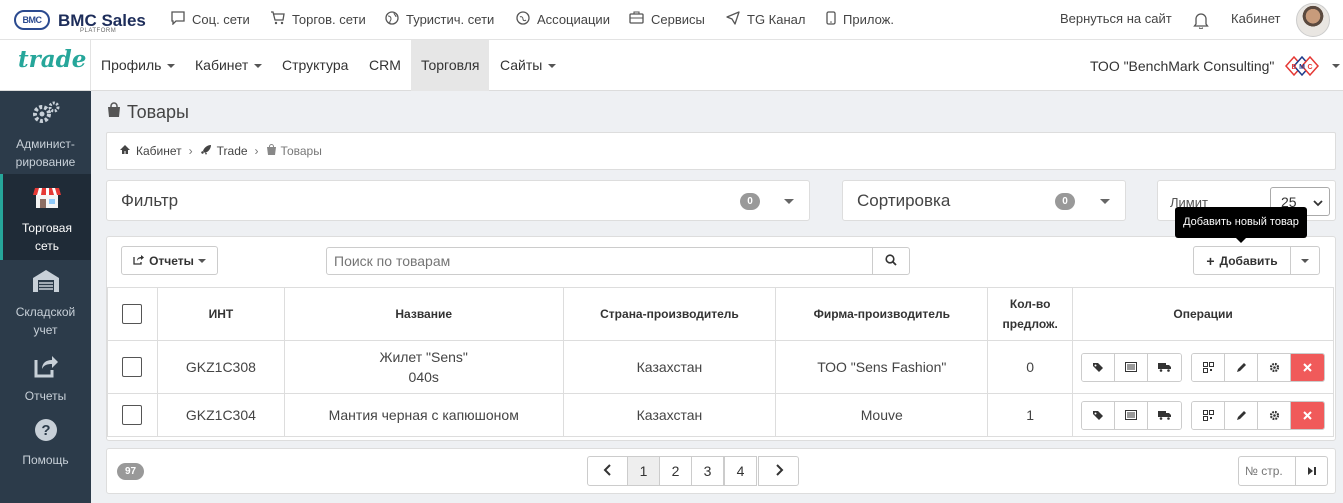 The height and width of the screenshot is (503, 1343). What do you see at coordinates (667, 19) in the screenshot?
I see `top-link-services: Сервисы` at bounding box center [667, 19].